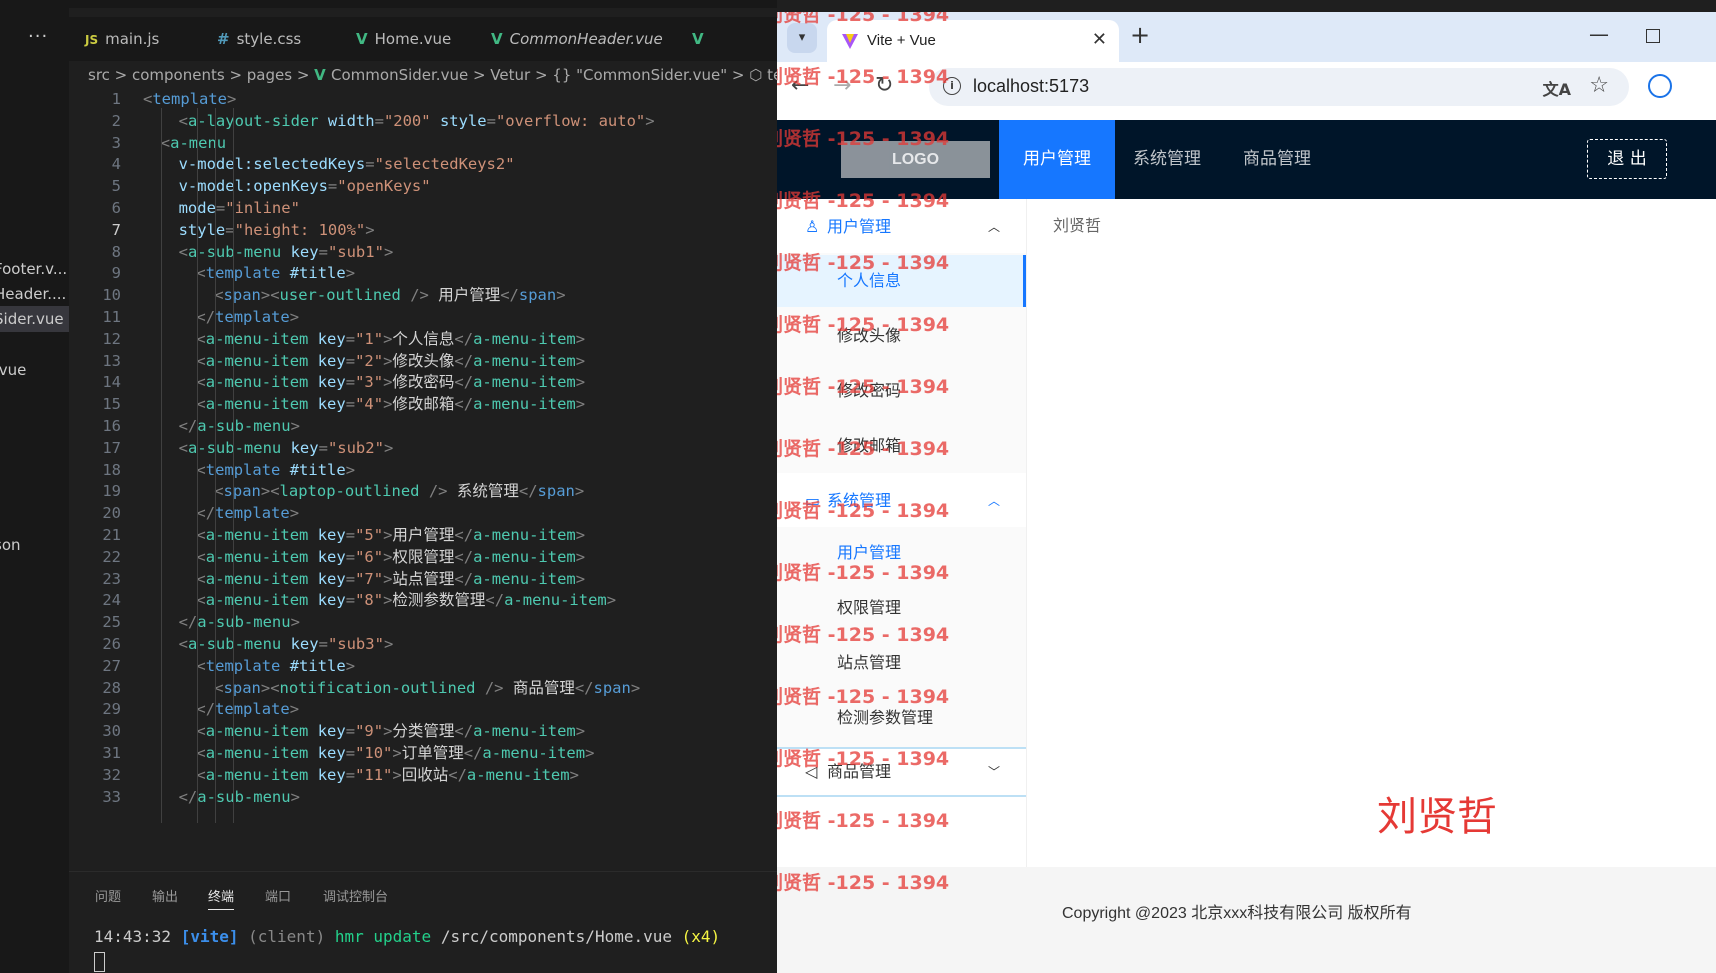  Describe the element at coordinates (901, 446) in the screenshot. I see `menu-item-email: 修改邮箱` at that location.